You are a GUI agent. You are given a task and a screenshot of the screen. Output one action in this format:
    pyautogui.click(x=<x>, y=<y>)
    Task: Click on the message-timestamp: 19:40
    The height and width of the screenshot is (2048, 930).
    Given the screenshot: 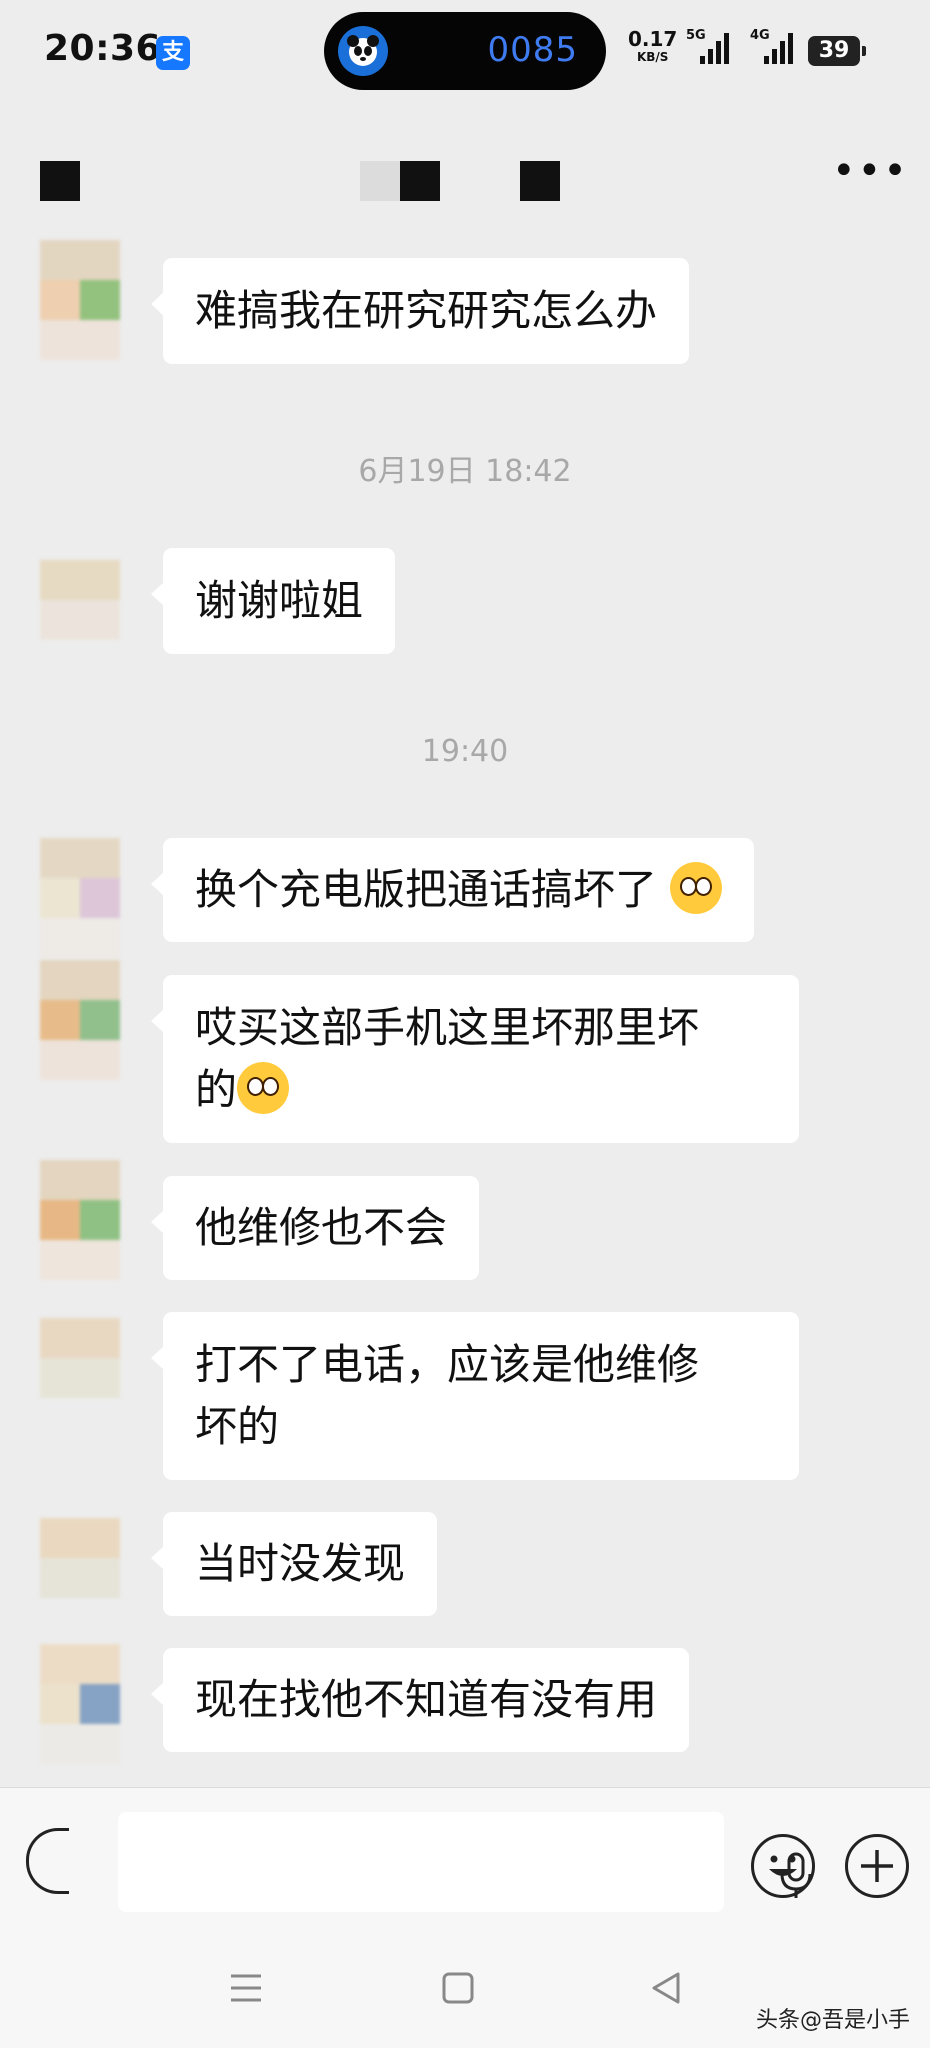 What is the action you would take?
    pyautogui.click(x=465, y=751)
    